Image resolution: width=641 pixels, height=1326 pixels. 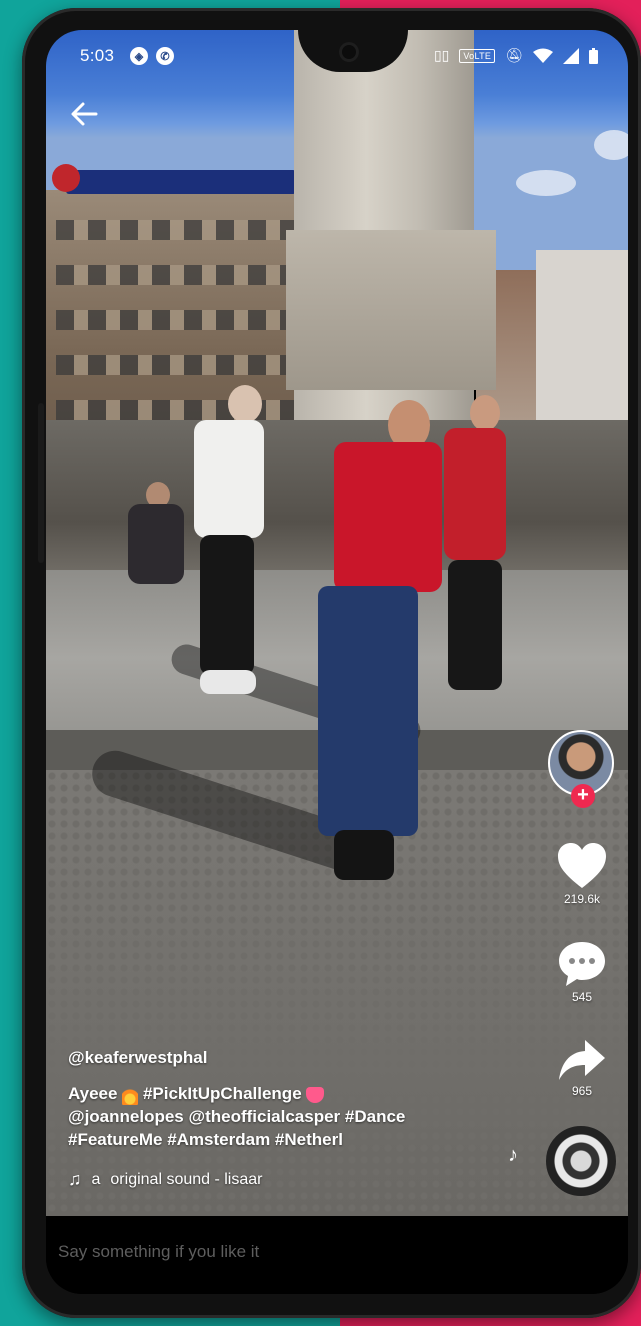 What do you see at coordinates (186, 1179) in the screenshot?
I see `sound-label: original sound - lisaar` at bounding box center [186, 1179].